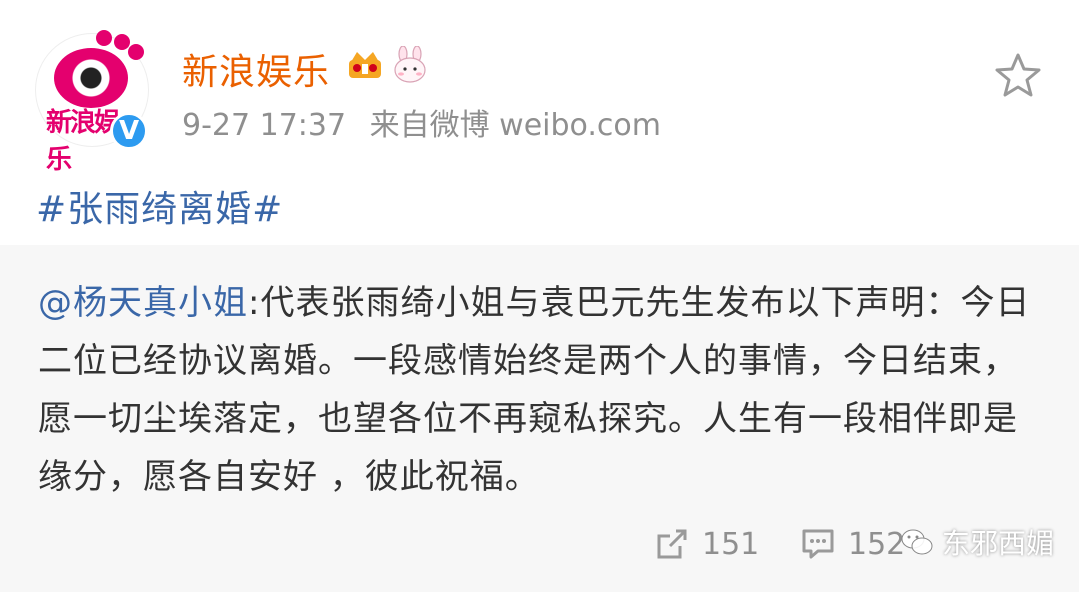 The height and width of the screenshot is (592, 1079). I want to click on comment-button: 152, so click(852, 544).